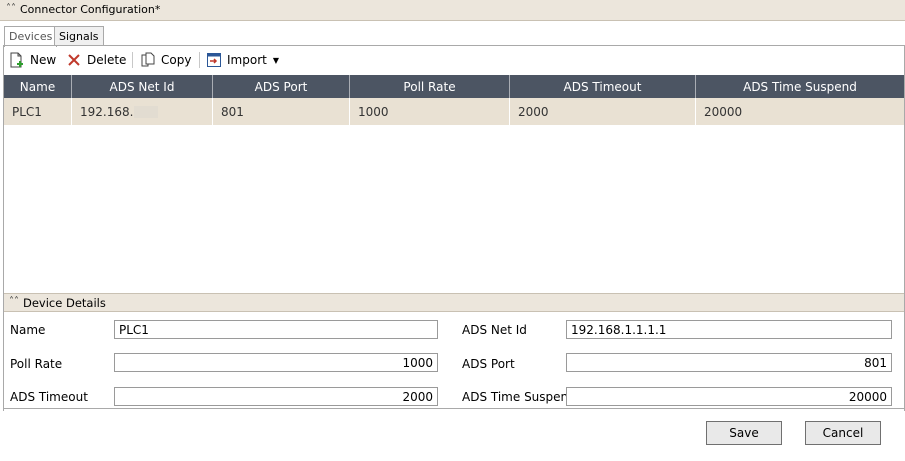 The width and height of the screenshot is (905, 461). I want to click on new-document-icon, so click(16, 60).